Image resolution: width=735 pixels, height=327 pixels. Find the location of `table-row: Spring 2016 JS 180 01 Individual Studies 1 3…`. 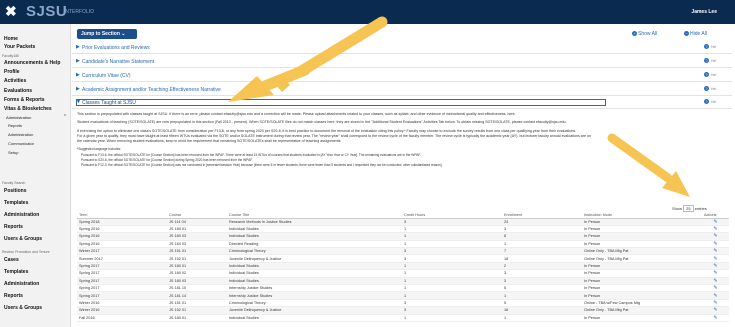

table-row: Spring 2016 JS 180 01 Individual Studies 1 3… is located at coordinates (403, 229).